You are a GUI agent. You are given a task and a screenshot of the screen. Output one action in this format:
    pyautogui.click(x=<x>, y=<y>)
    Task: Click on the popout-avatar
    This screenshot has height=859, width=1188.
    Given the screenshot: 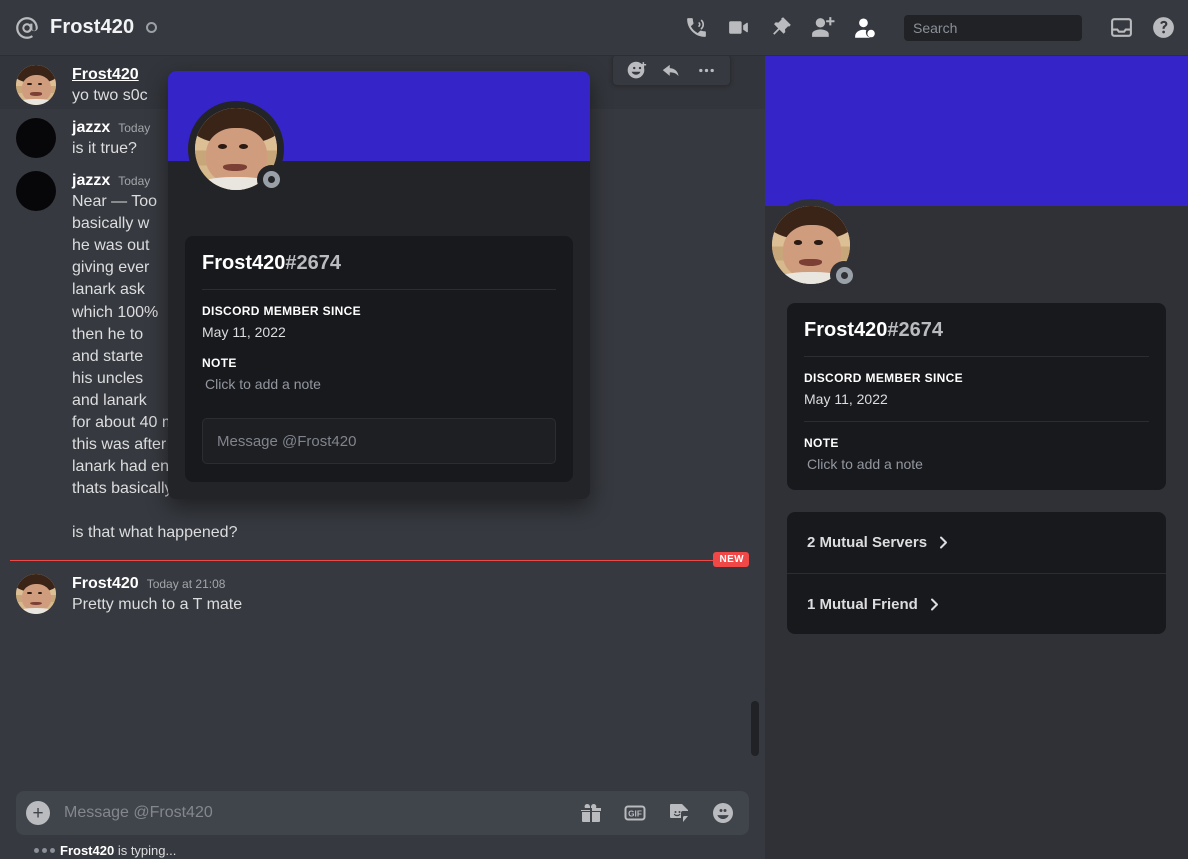 What is the action you would take?
    pyautogui.click(x=237, y=149)
    